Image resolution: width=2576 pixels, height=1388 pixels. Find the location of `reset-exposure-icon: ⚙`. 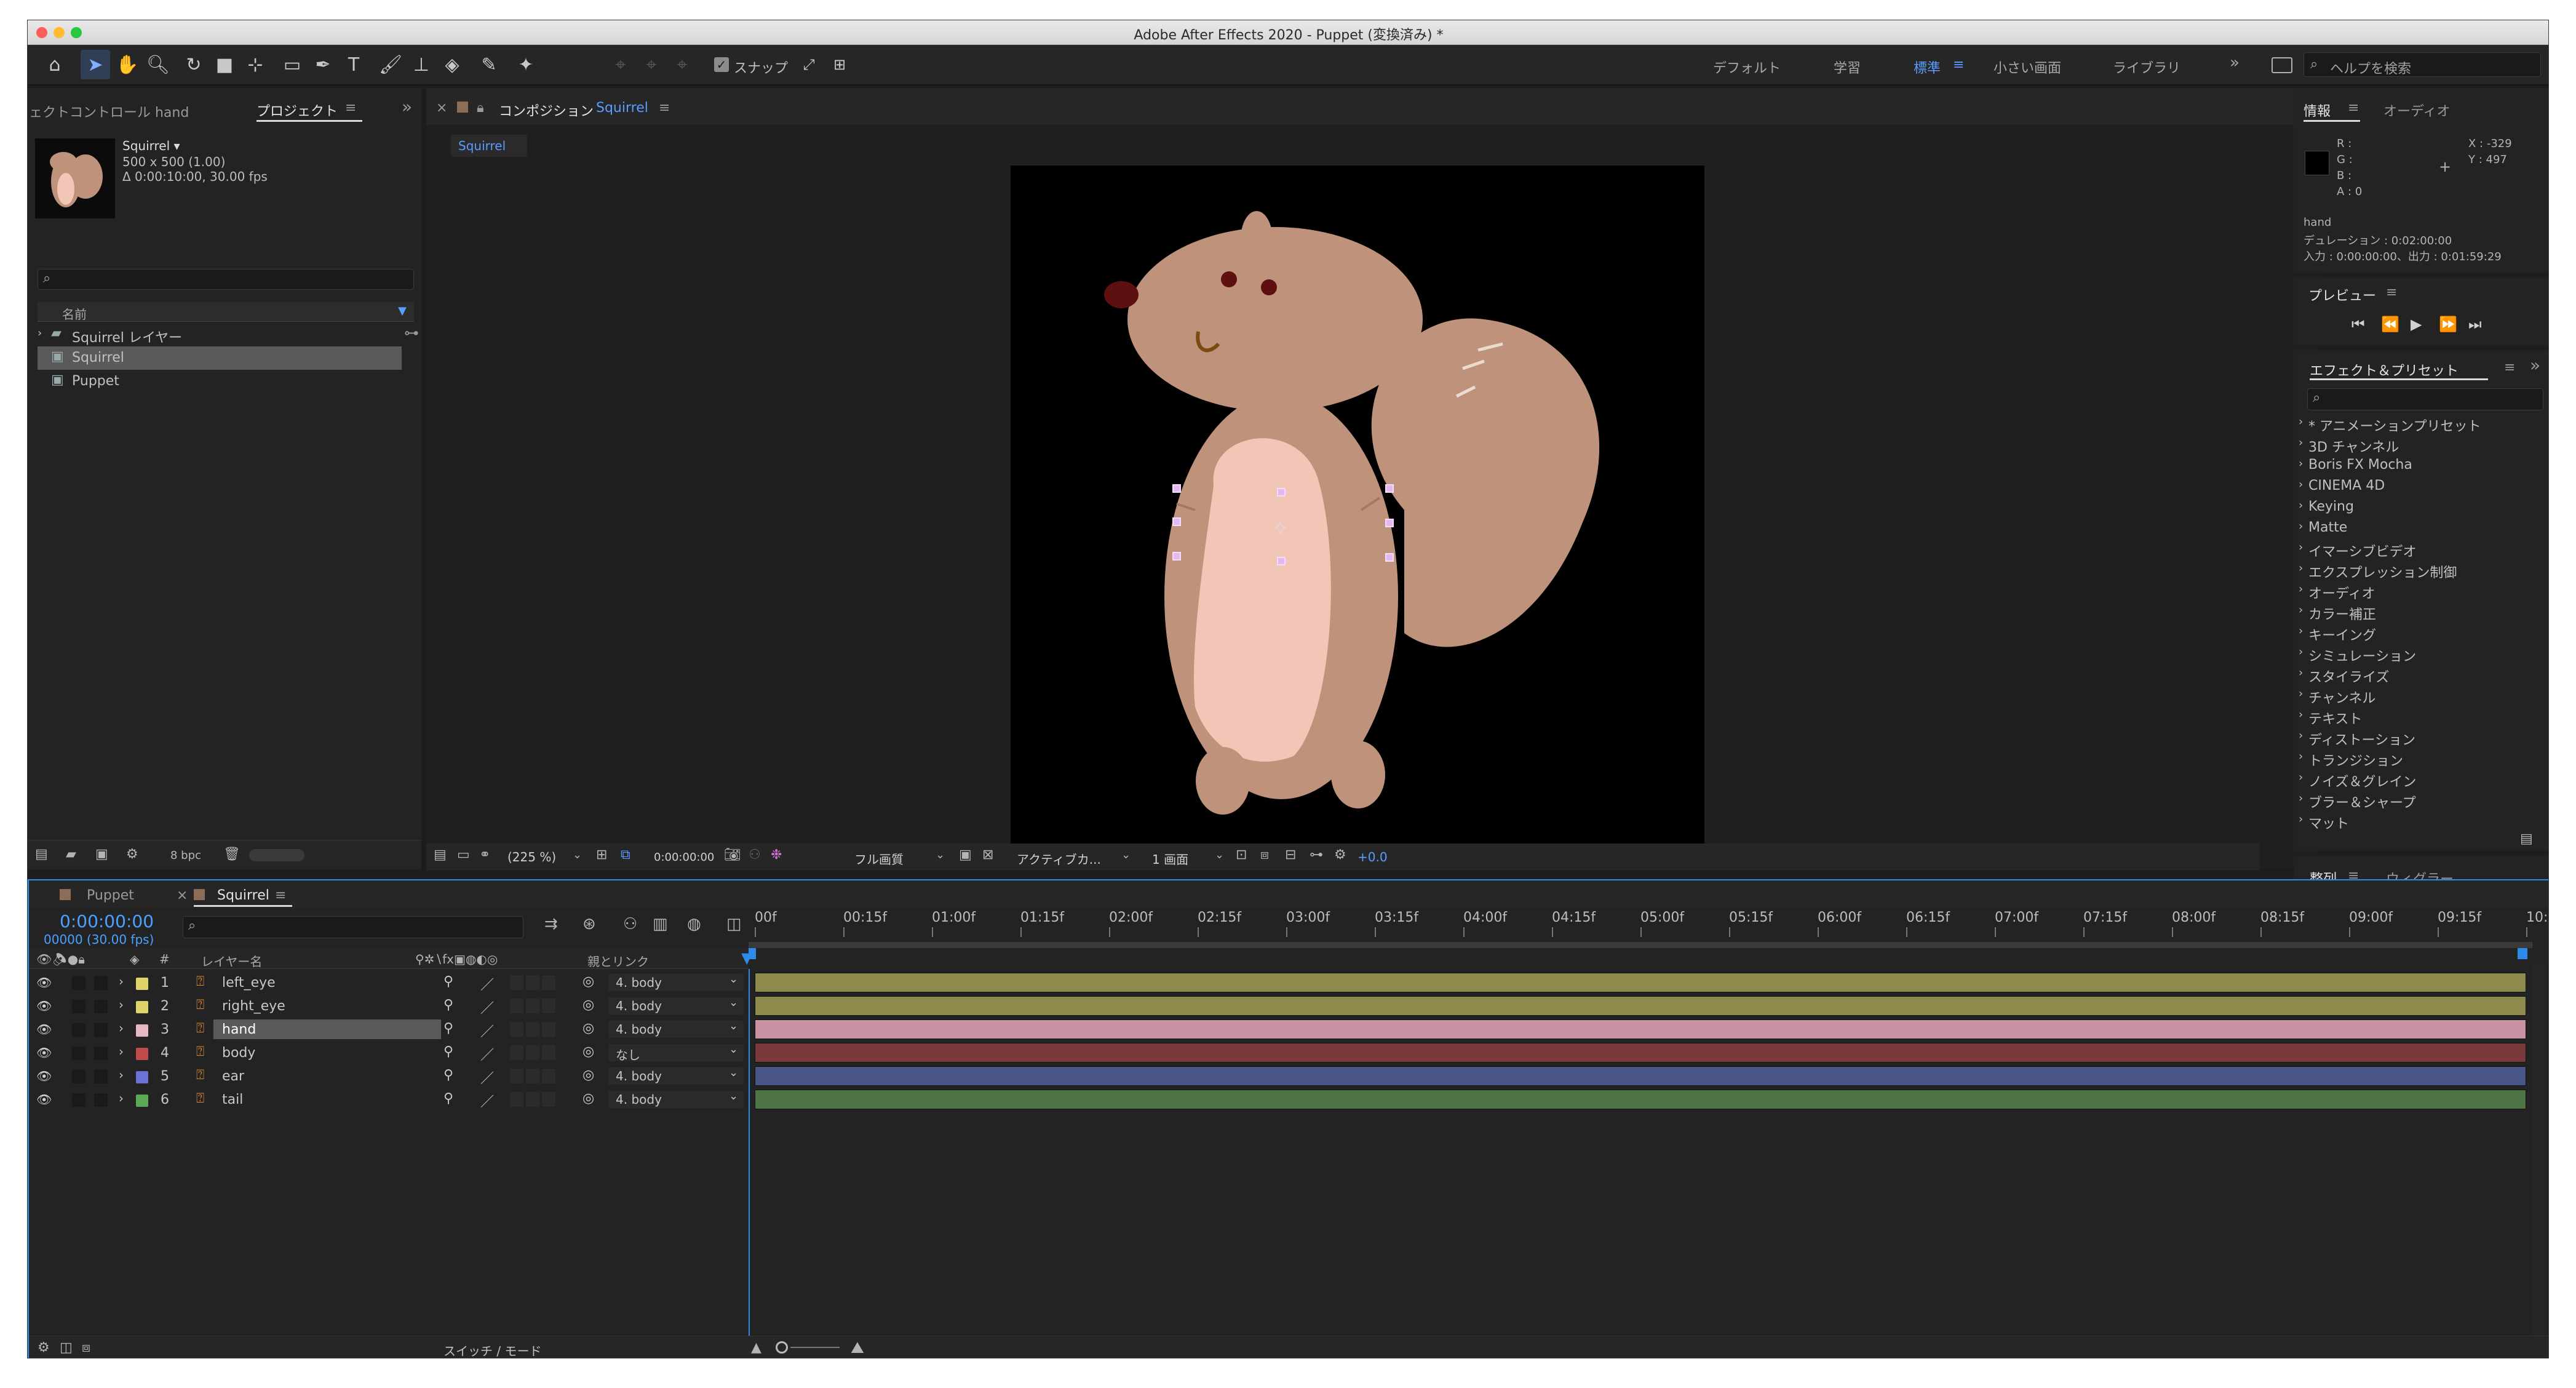

reset-exposure-icon: ⚙ is located at coordinates (1340, 855).